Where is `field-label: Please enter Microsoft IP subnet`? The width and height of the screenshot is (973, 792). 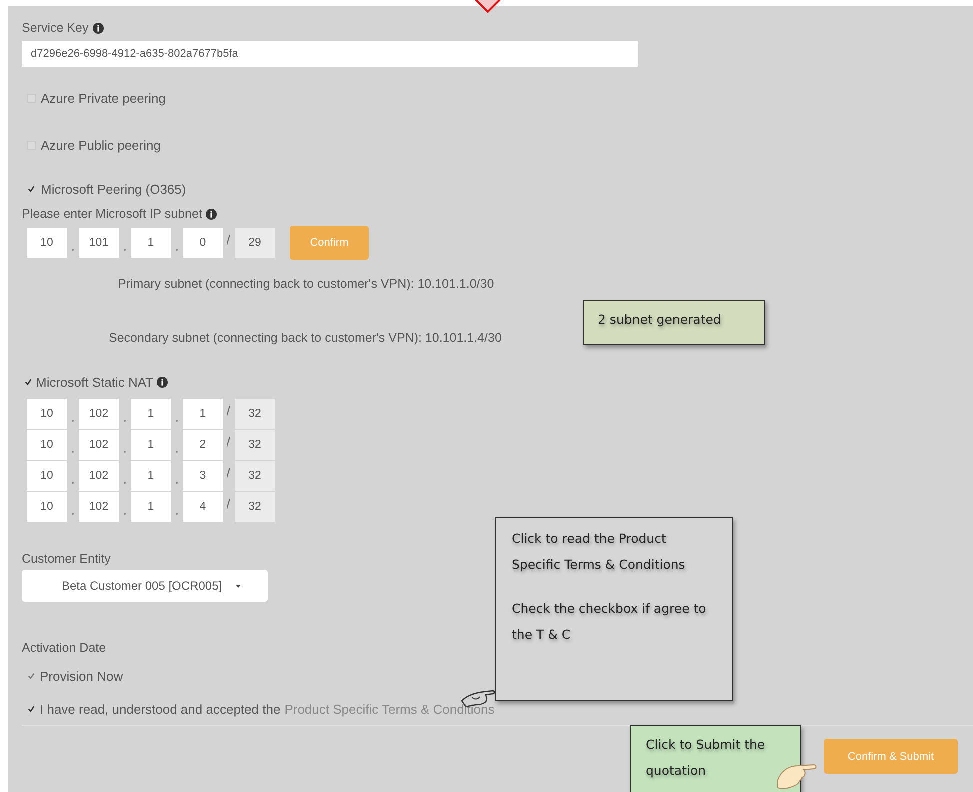
field-label: Please enter Microsoft IP subnet is located at coordinates (112, 214).